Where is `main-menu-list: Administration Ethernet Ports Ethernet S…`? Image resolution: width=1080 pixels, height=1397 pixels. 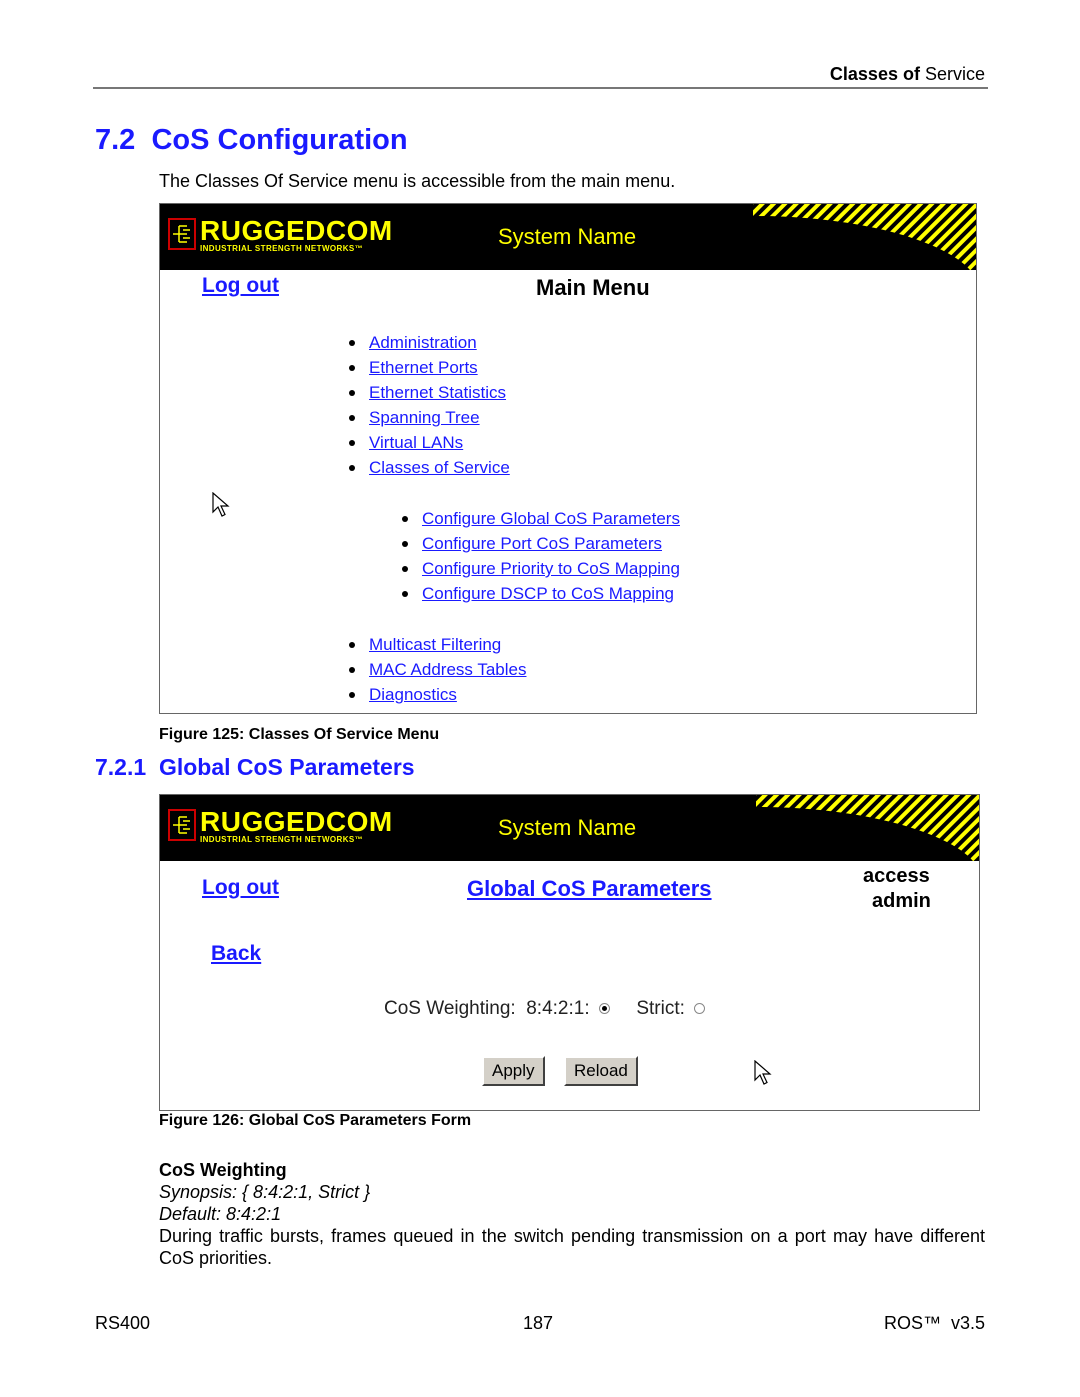
main-menu-list: Administration Ethernet Ports Ethernet S… is located at coordinates (428, 405).